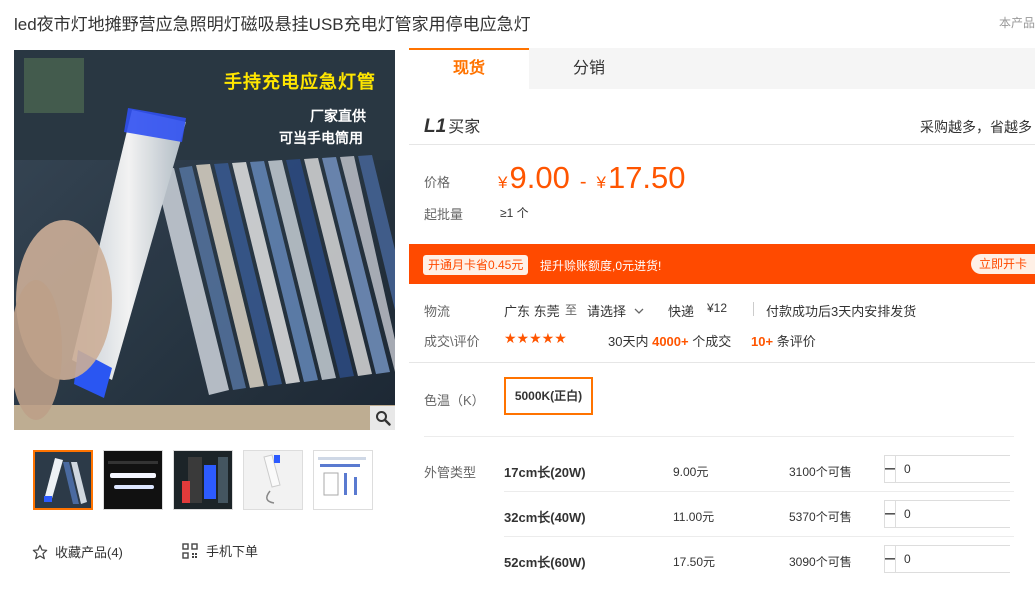 The width and height of the screenshot is (1035, 591). What do you see at coordinates (454, 400) in the screenshot?
I see `color-temp-label: 色温（K）` at bounding box center [454, 400].